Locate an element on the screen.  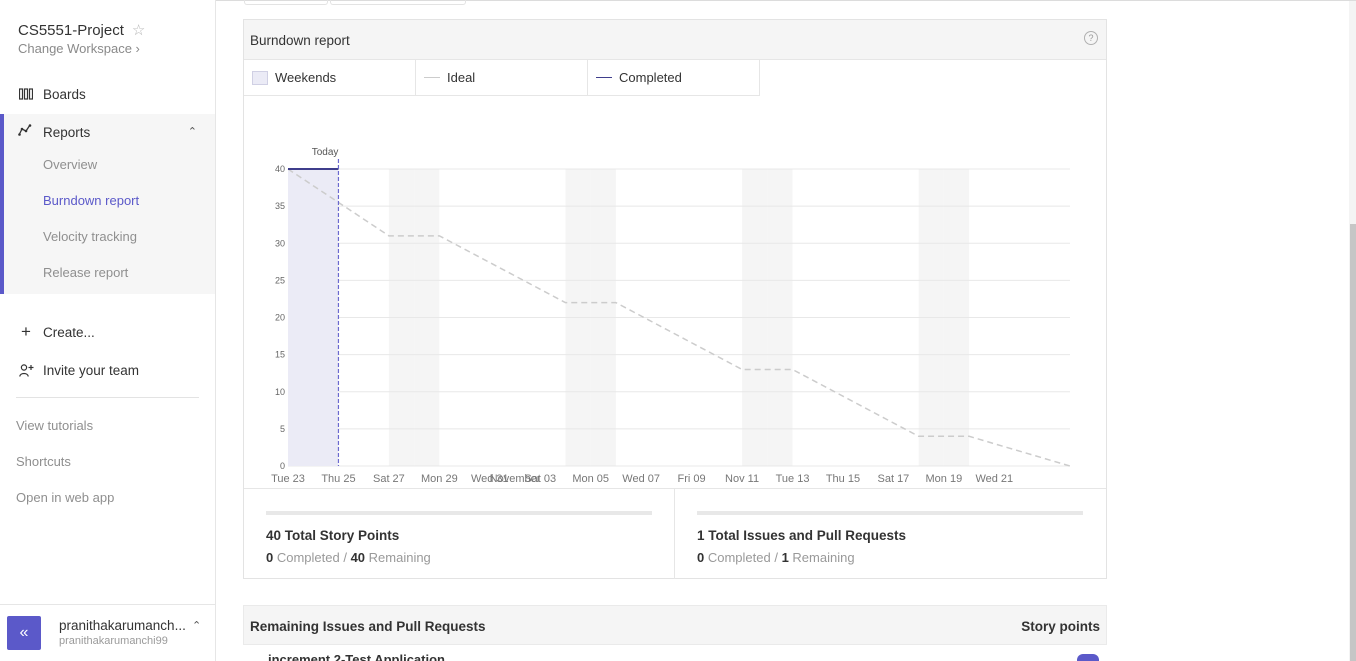
completed-area is located at coordinates (313, 317).